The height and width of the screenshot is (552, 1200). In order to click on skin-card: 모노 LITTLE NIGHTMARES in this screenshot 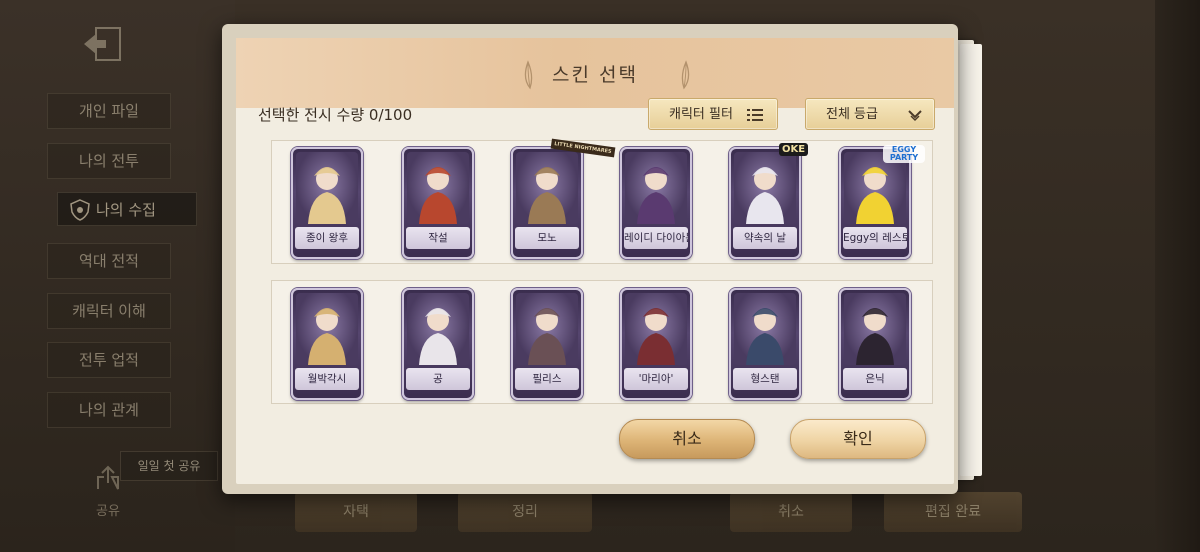, I will do `click(563, 198)`.